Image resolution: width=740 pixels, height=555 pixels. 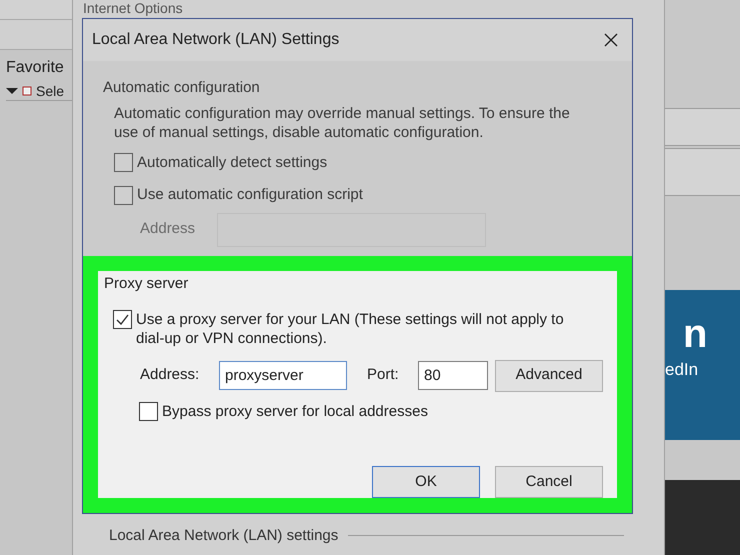 I want to click on checkbox-label: Automatically detect settings, so click(x=232, y=162).